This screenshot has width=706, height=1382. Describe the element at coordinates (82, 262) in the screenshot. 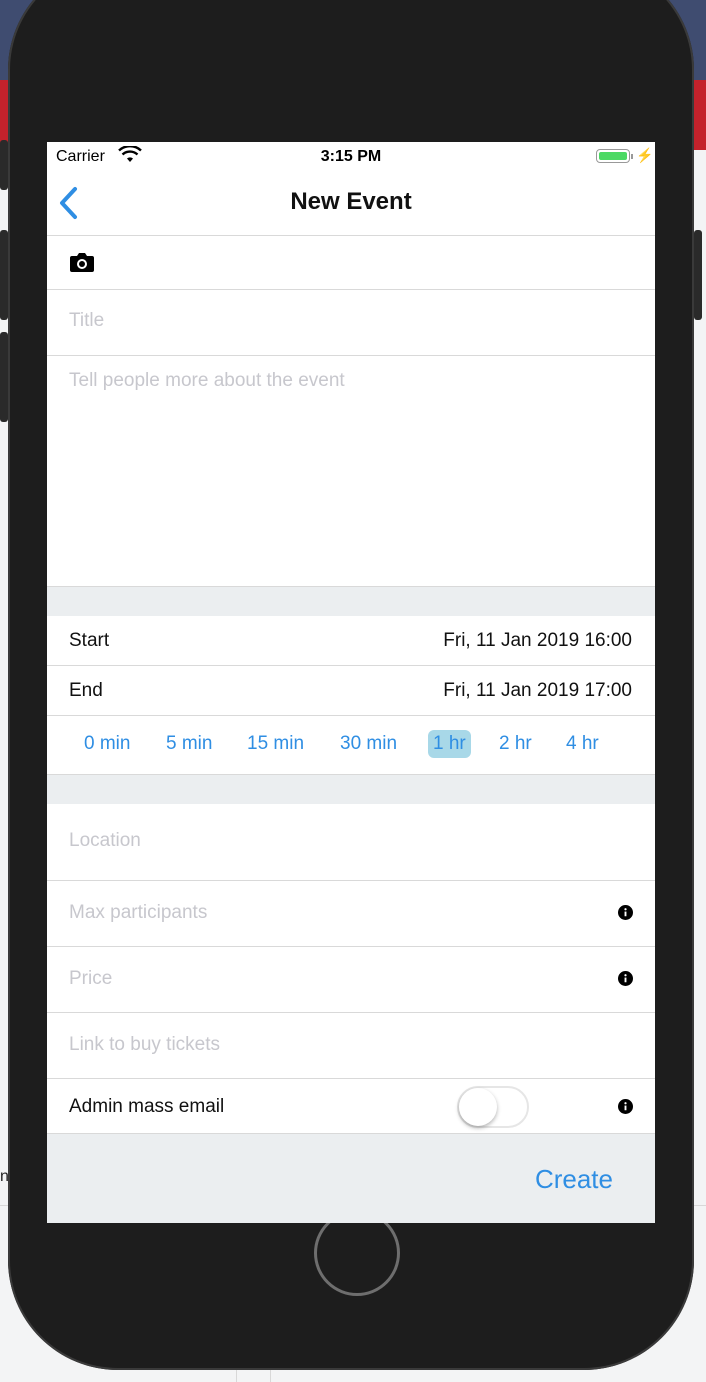

I see `camera-icon` at that location.